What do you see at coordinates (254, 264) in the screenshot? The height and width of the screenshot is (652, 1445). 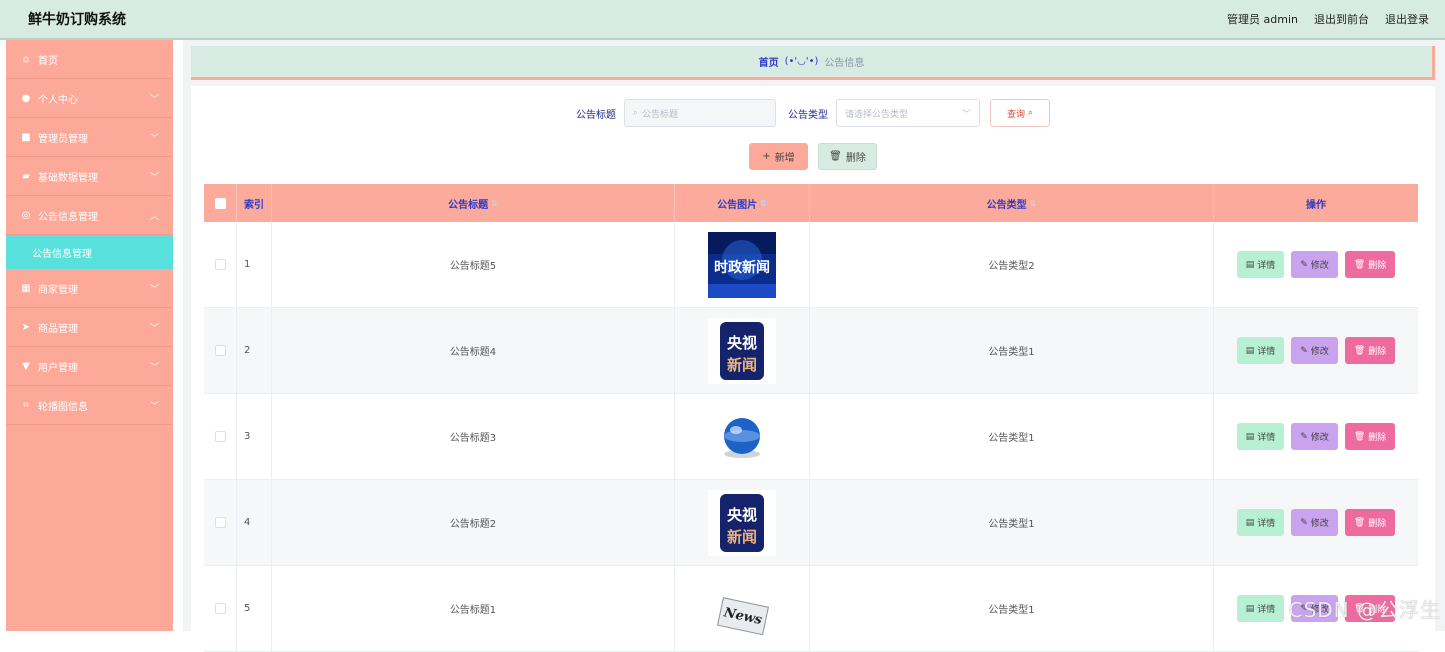 I see `row-index: 1` at bounding box center [254, 264].